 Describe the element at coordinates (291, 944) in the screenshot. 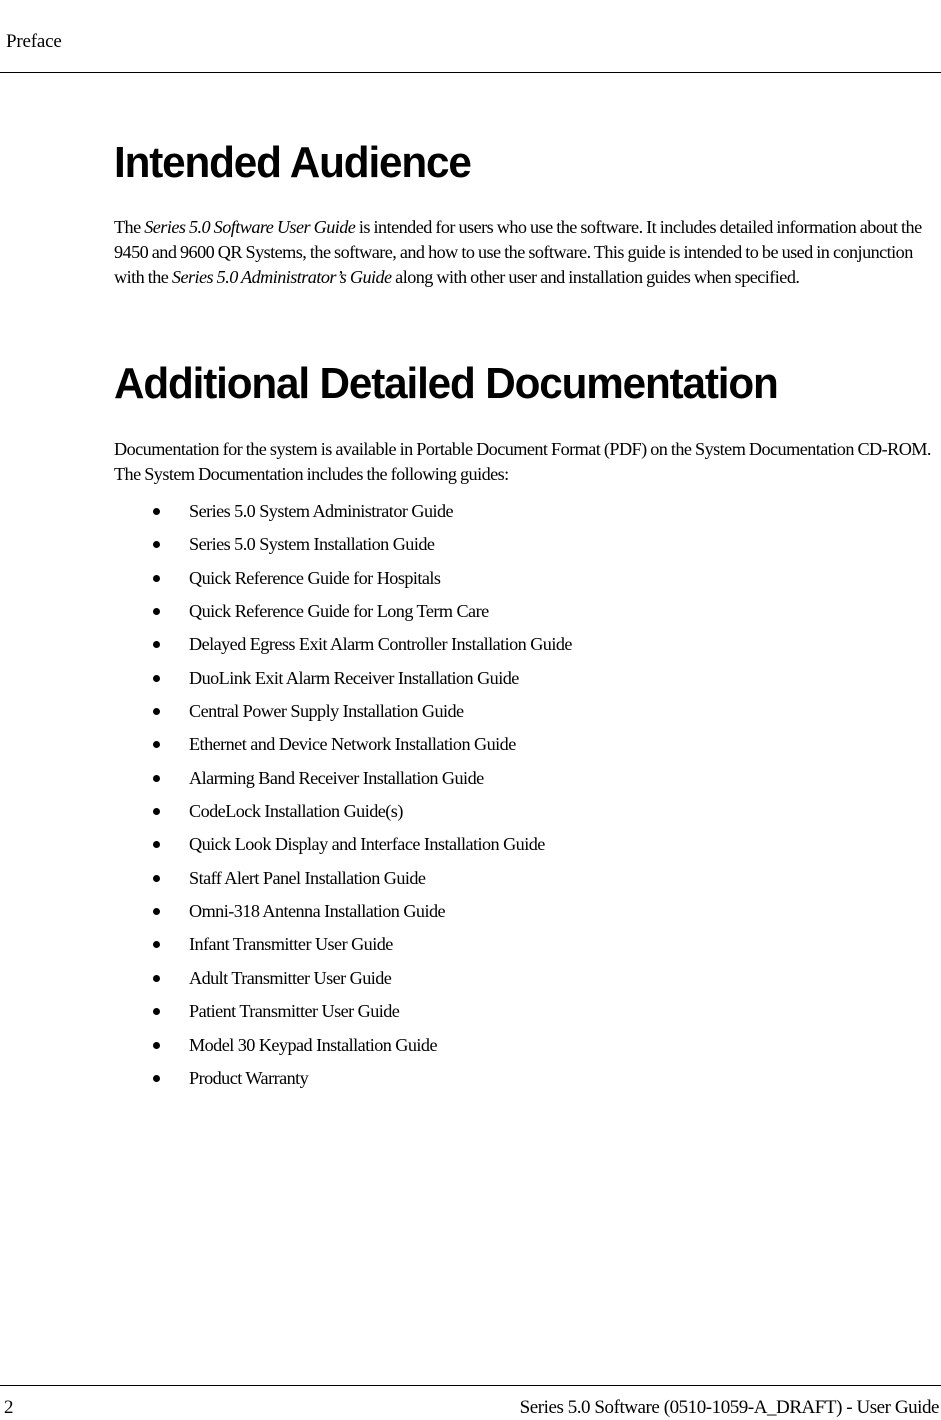

I see `guide-title: Infant Transmitter User Guide` at that location.